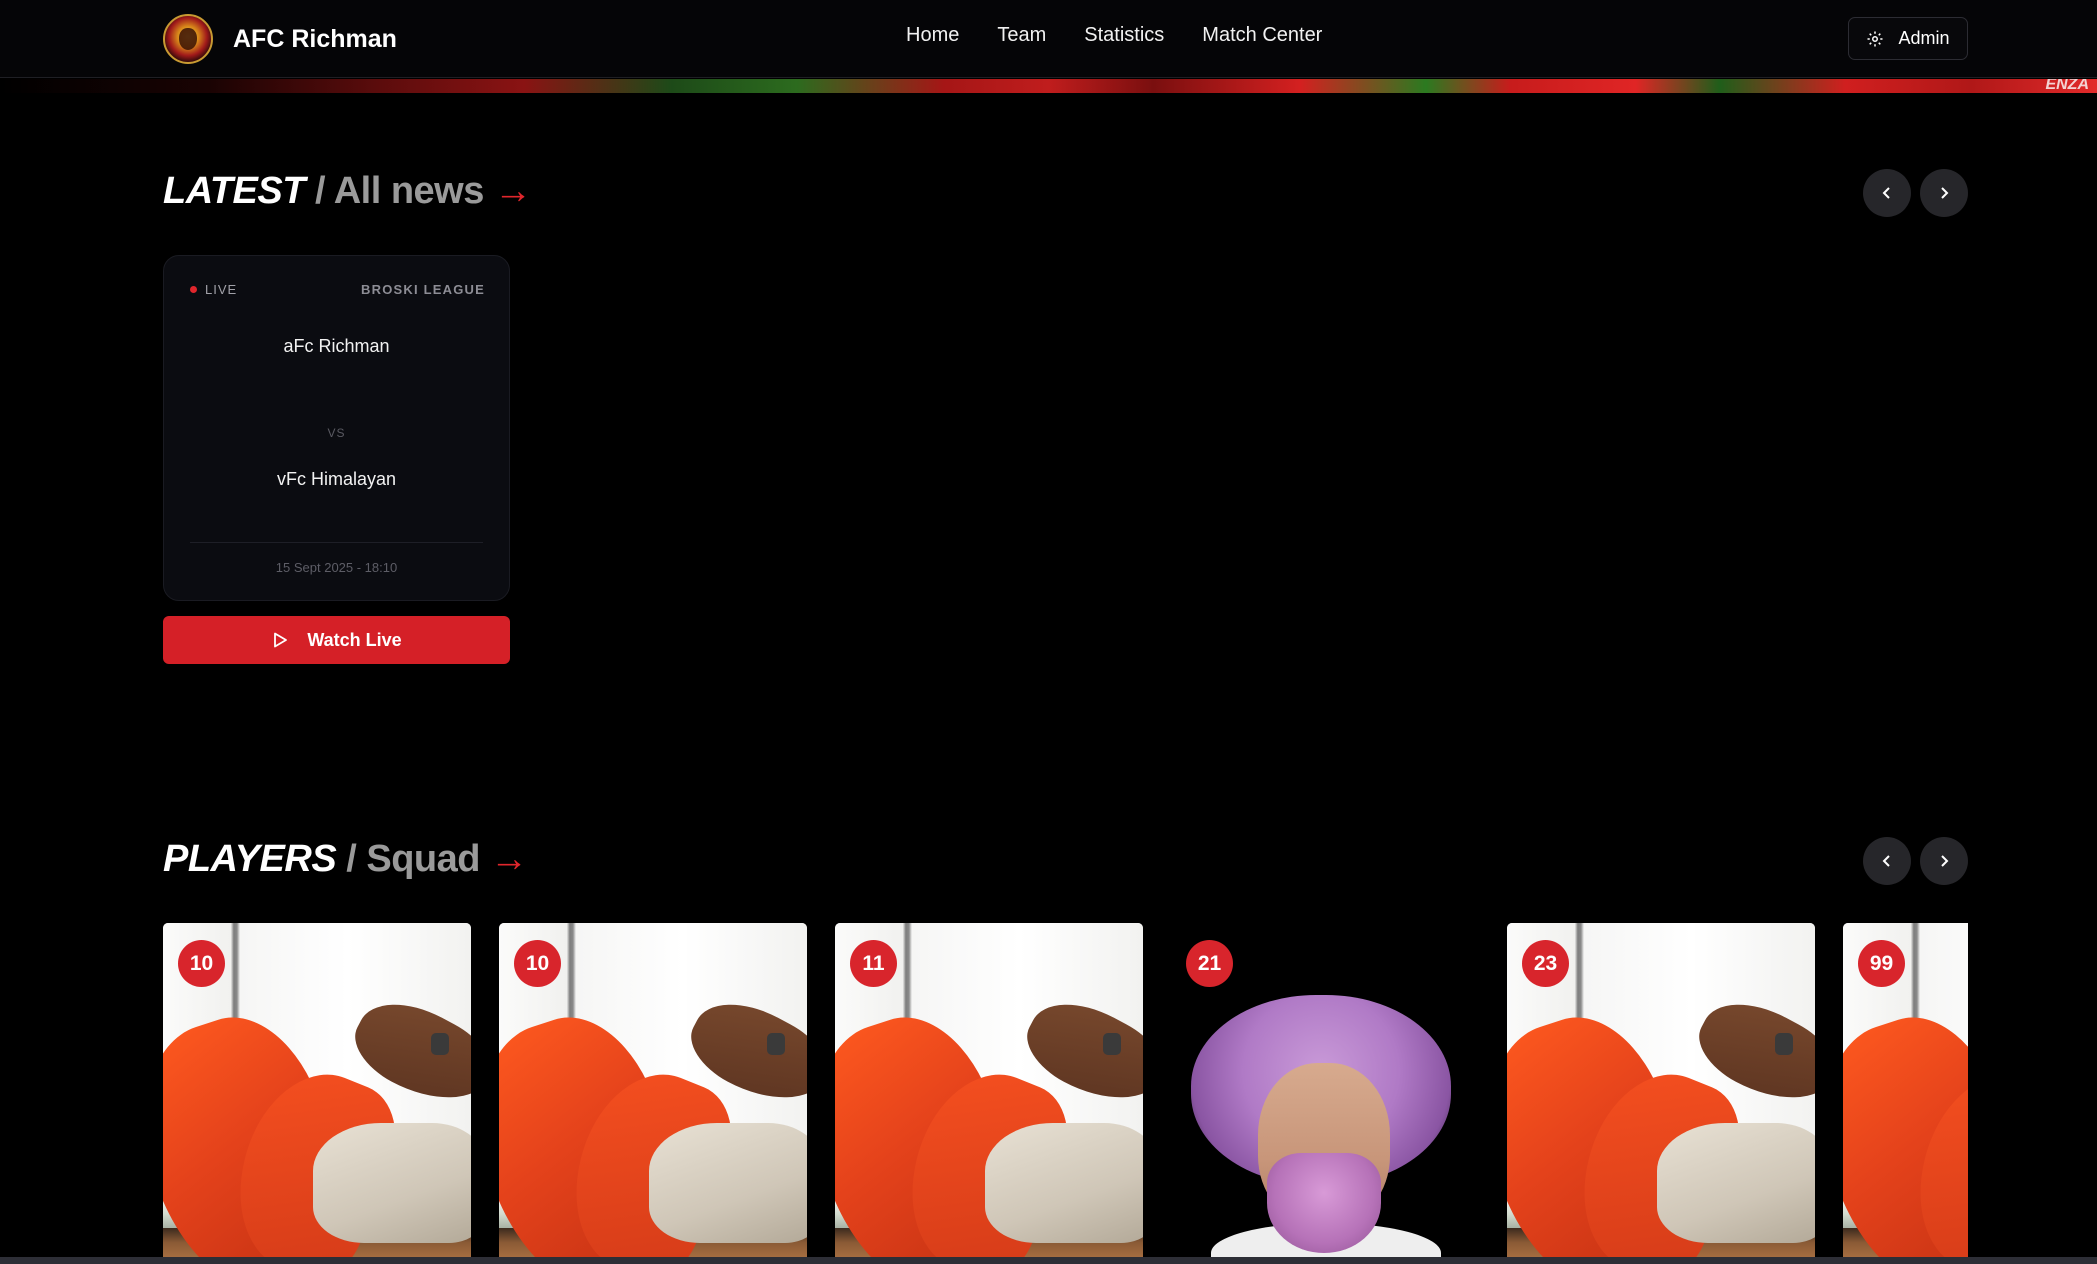 This screenshot has width=2097, height=1264. Describe the element at coordinates (1124, 35) in the screenshot. I see `nav-statistics: Statistics` at that location.